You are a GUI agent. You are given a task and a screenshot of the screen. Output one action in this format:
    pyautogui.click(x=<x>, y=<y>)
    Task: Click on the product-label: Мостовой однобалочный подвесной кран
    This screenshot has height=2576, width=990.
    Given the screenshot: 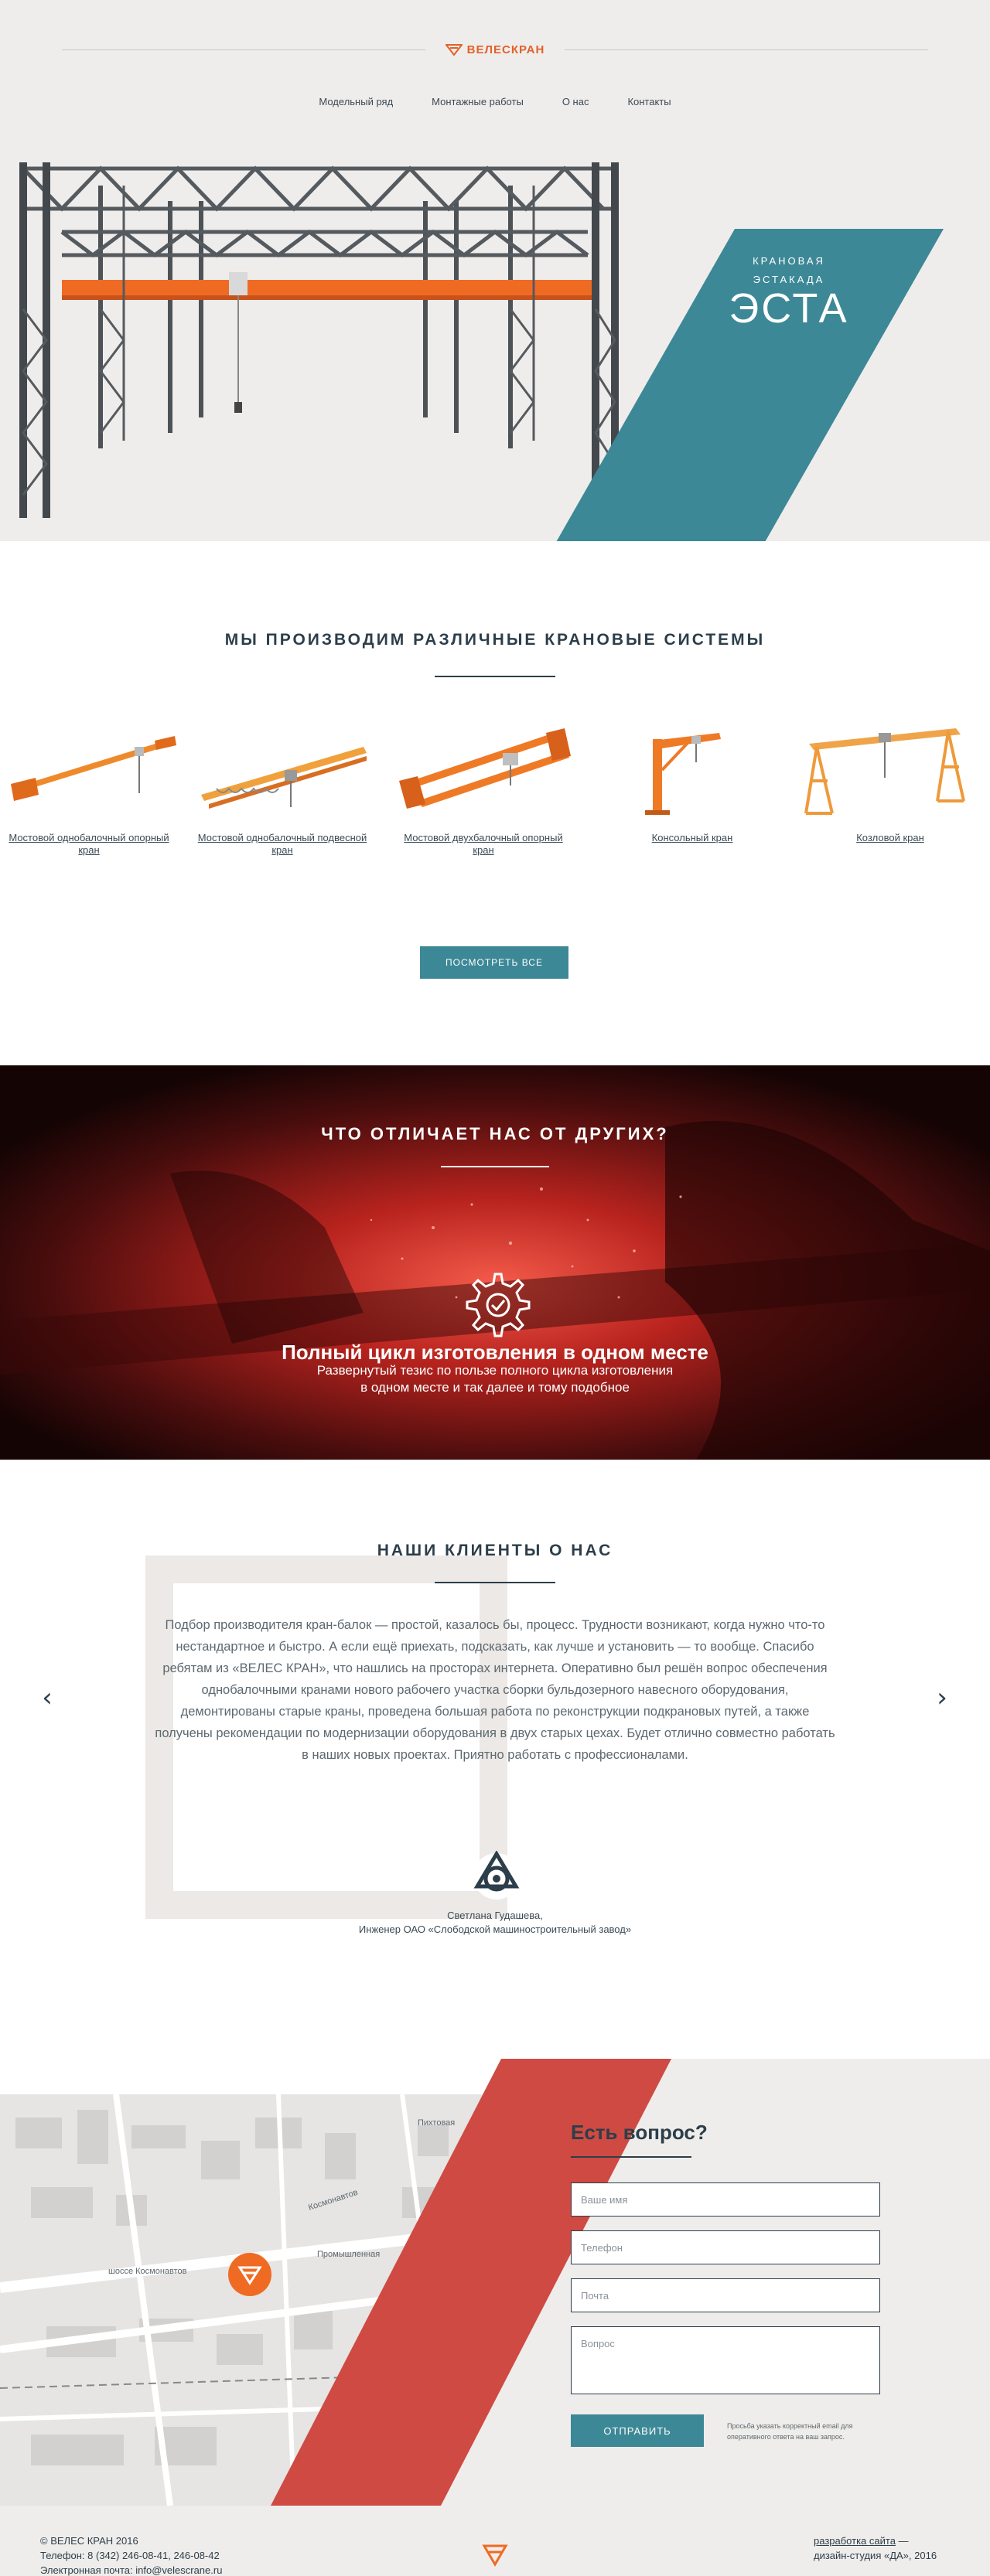 What is the action you would take?
    pyautogui.click(x=282, y=844)
    